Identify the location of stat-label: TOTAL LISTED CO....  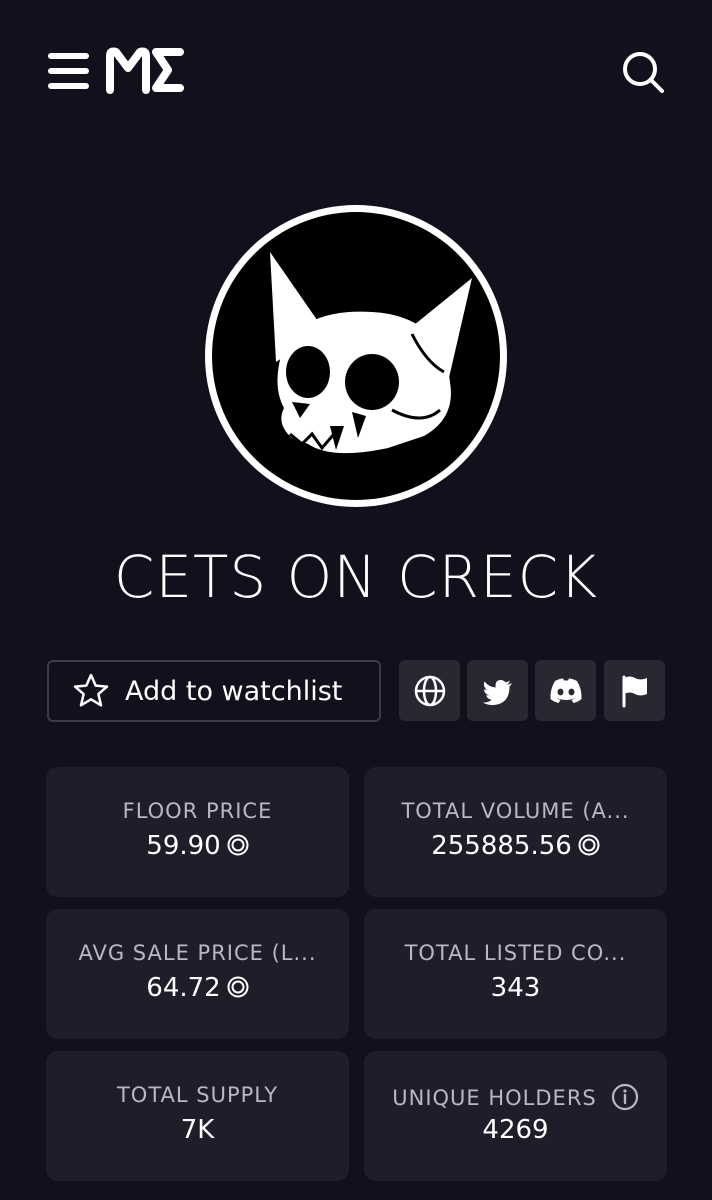
(515, 953).